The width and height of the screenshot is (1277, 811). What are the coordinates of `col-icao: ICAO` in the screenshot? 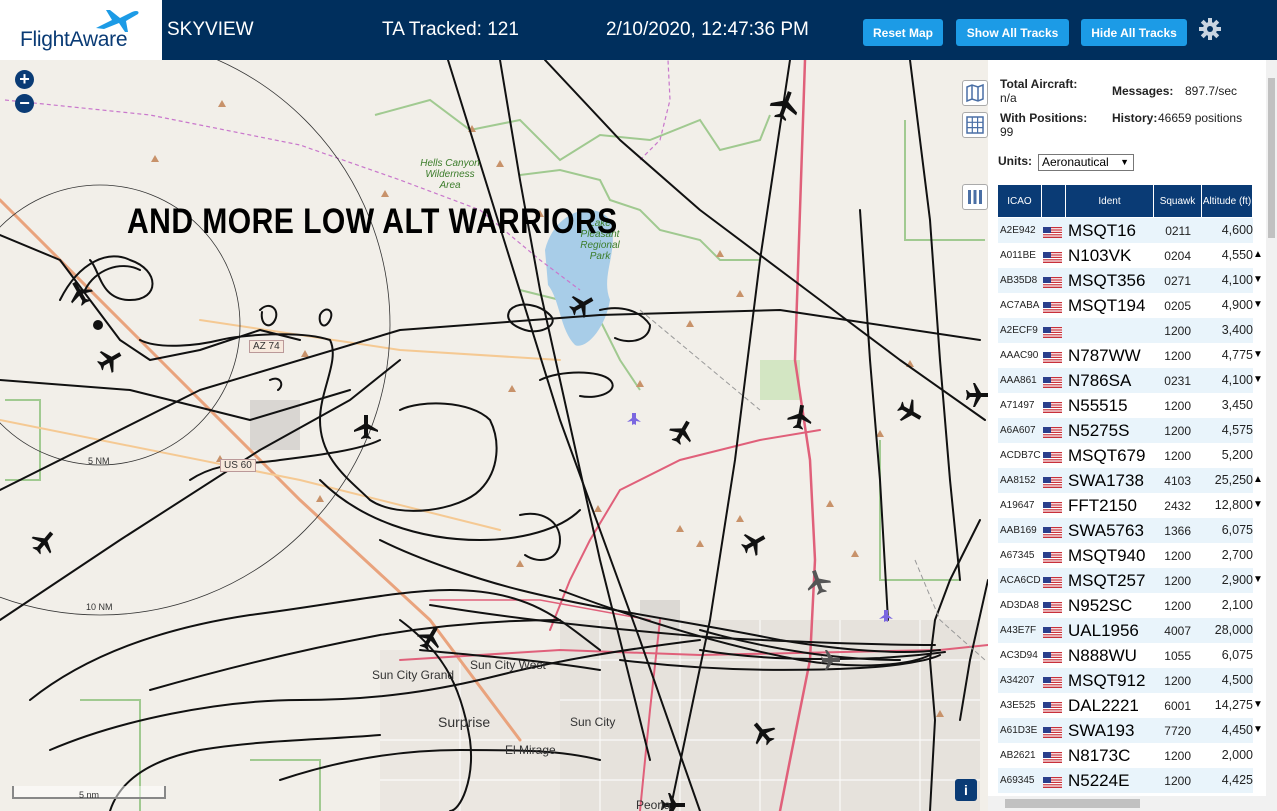 It's located at (1020, 201).